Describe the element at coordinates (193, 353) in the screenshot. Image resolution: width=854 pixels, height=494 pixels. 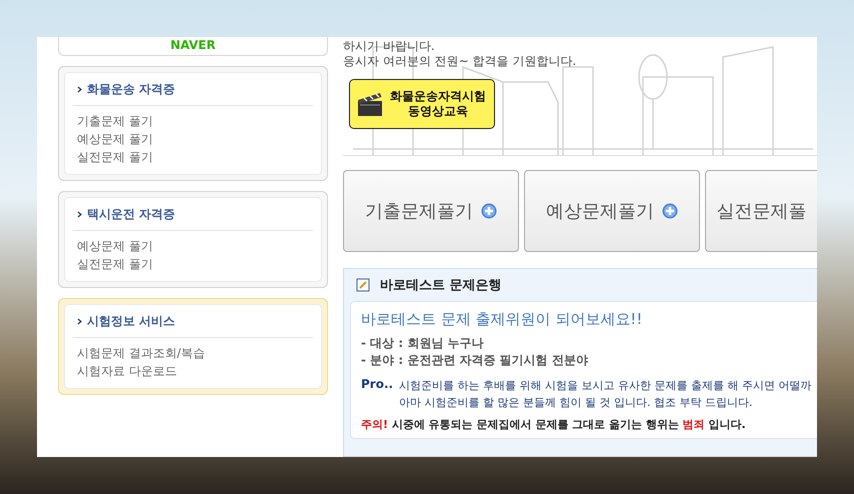
I see `sidebar-link: 시험문제 결과조회/복습` at that location.